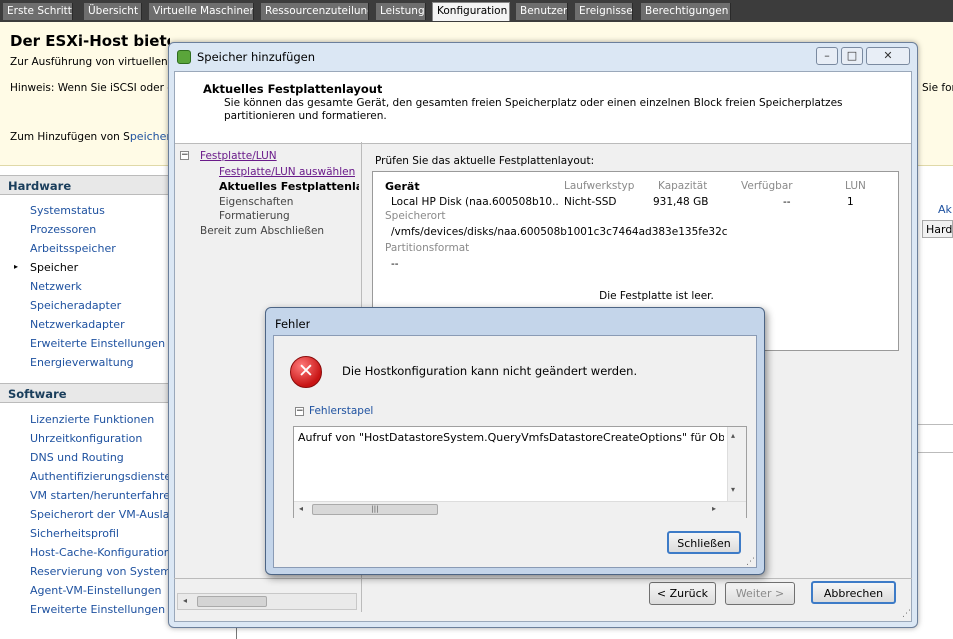 This screenshot has height=639, width=953. What do you see at coordinates (113, 11) in the screenshot?
I see `tab-uebersicht: Übersicht` at bounding box center [113, 11].